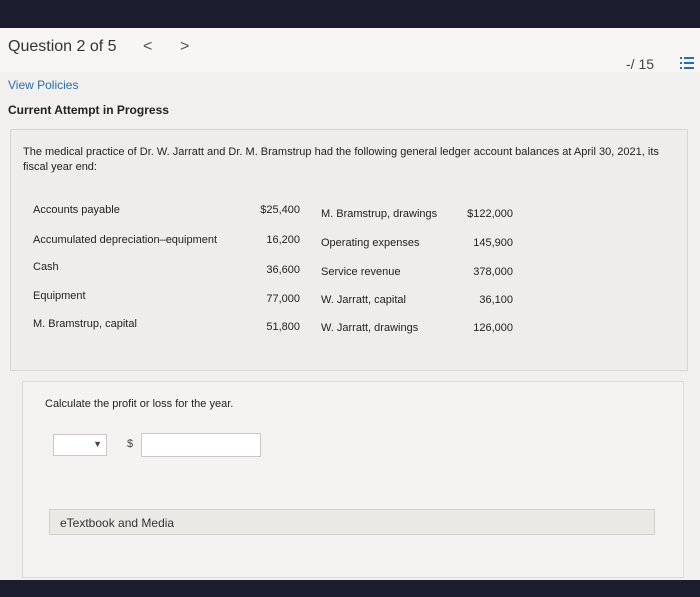 The image size is (700, 597). What do you see at coordinates (493, 243) in the screenshot?
I see `account-amount: 145,900` at bounding box center [493, 243].